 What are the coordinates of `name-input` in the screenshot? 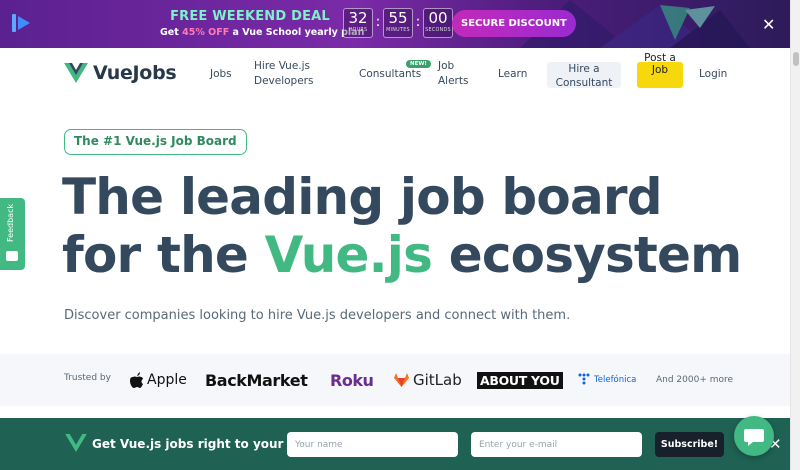 It's located at (372, 444).